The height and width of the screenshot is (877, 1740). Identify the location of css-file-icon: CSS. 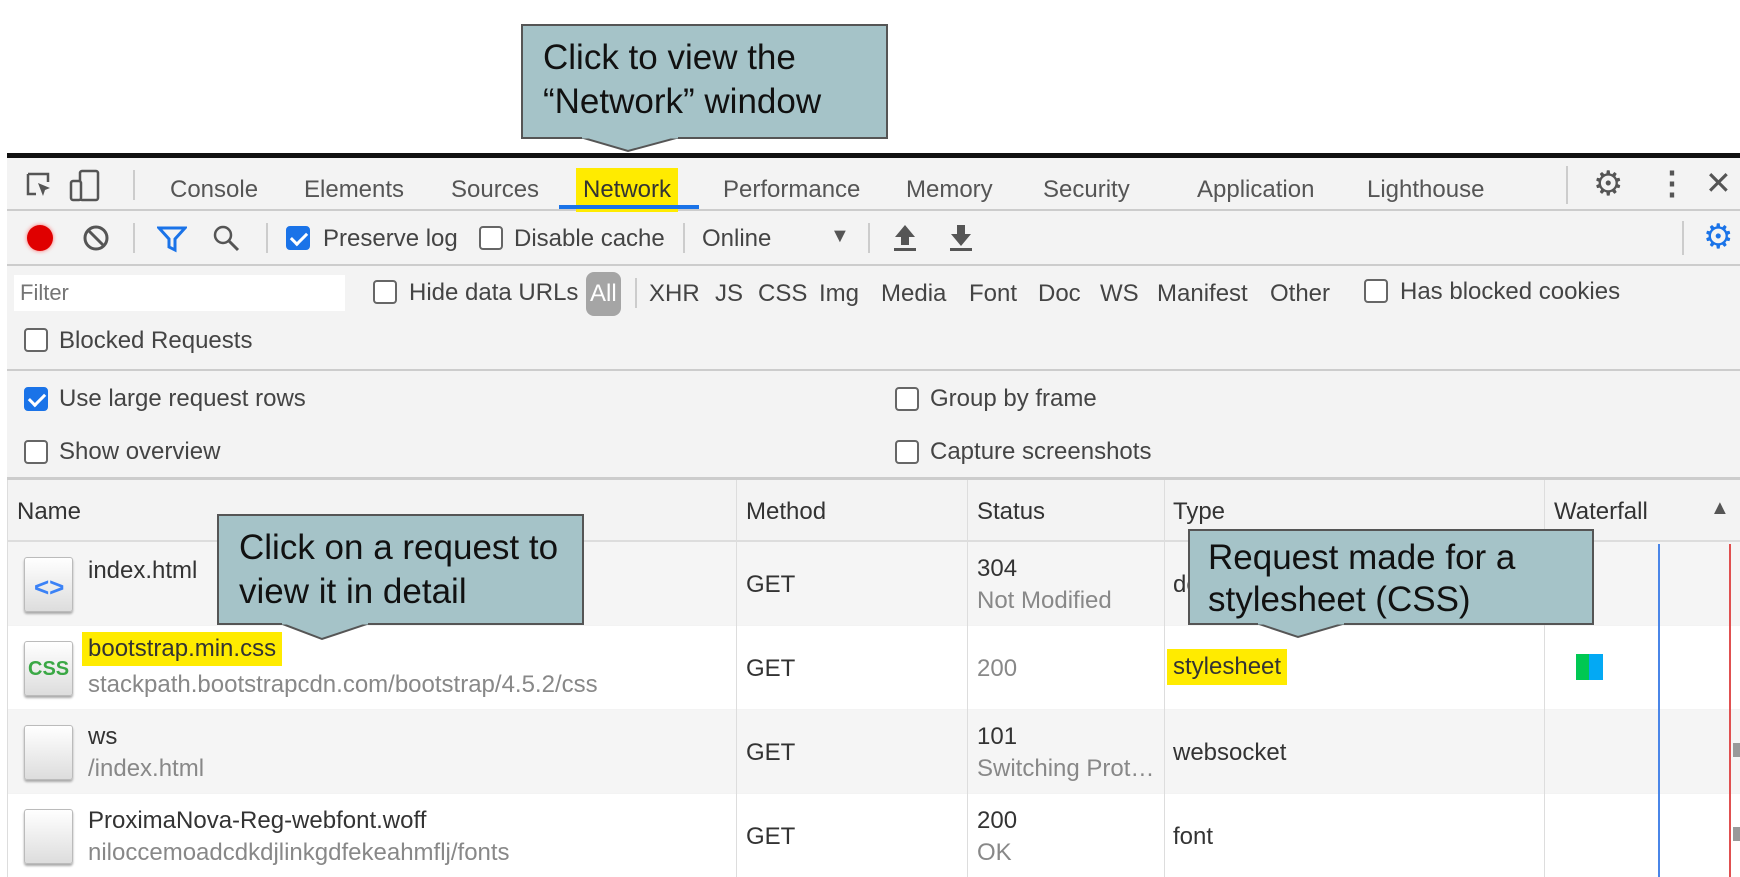
(48, 668).